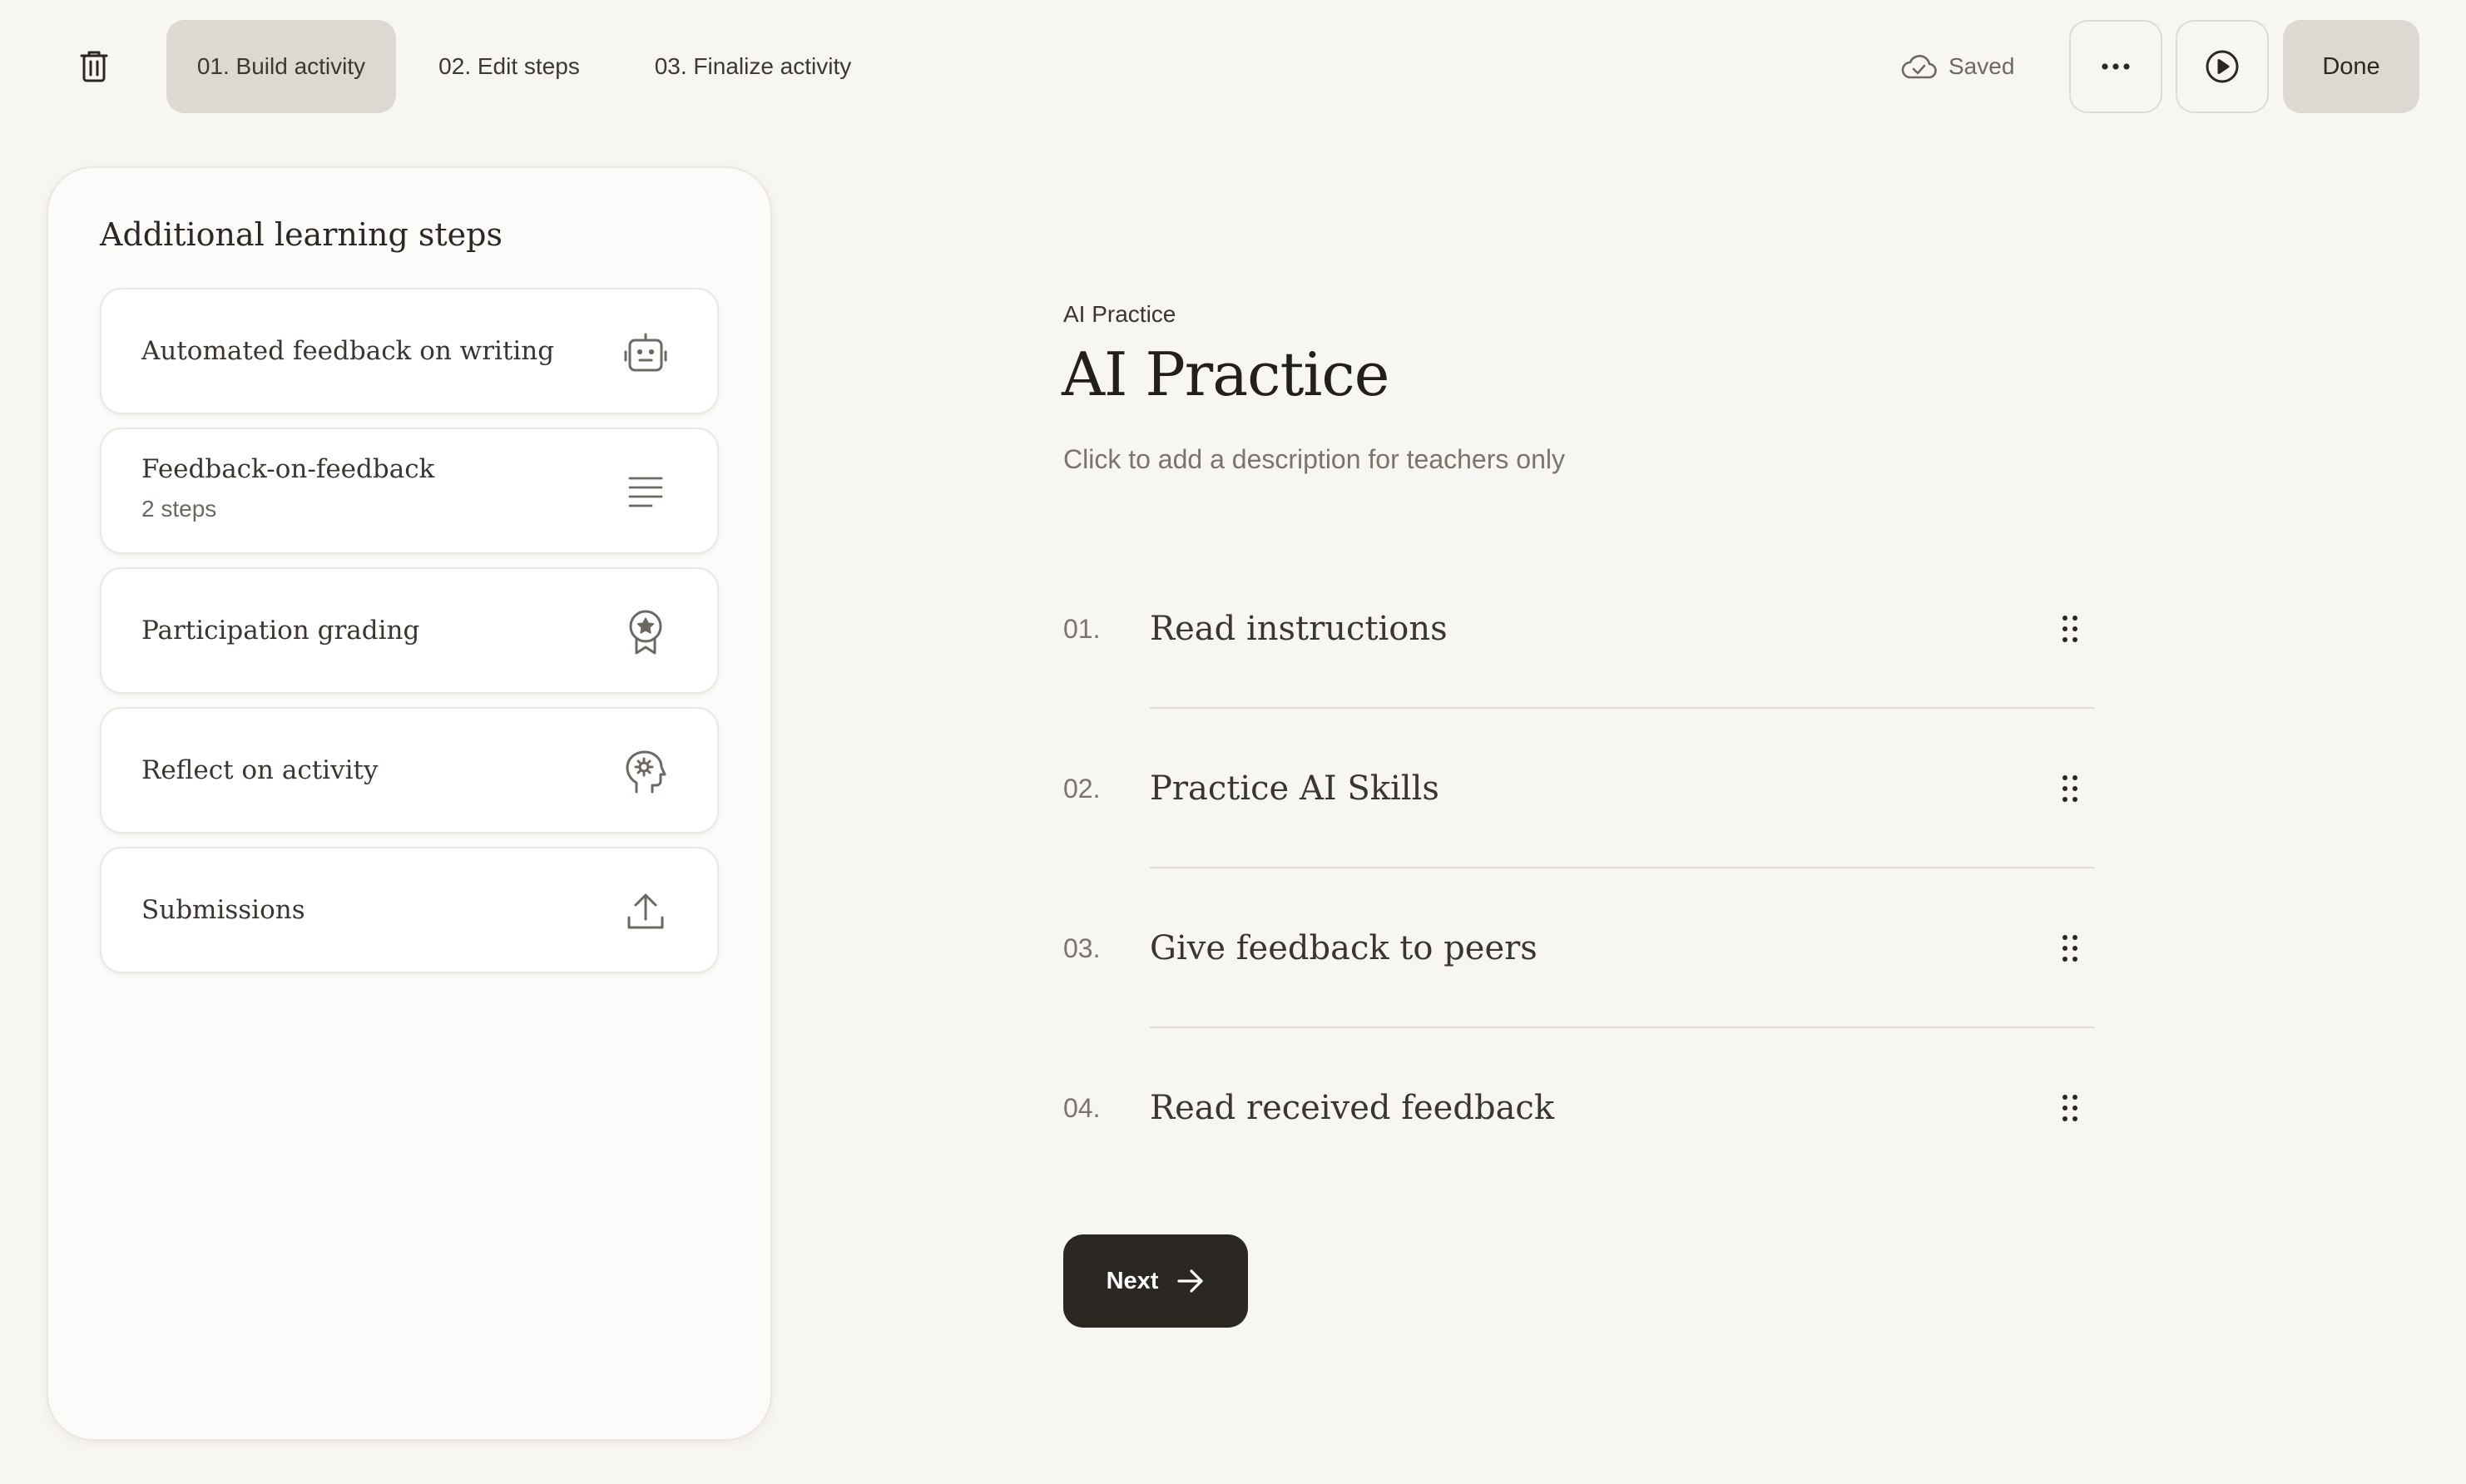 The image size is (2466, 1484). Describe the element at coordinates (1352, 1108) in the screenshot. I see `step-name: Read received feedback` at that location.